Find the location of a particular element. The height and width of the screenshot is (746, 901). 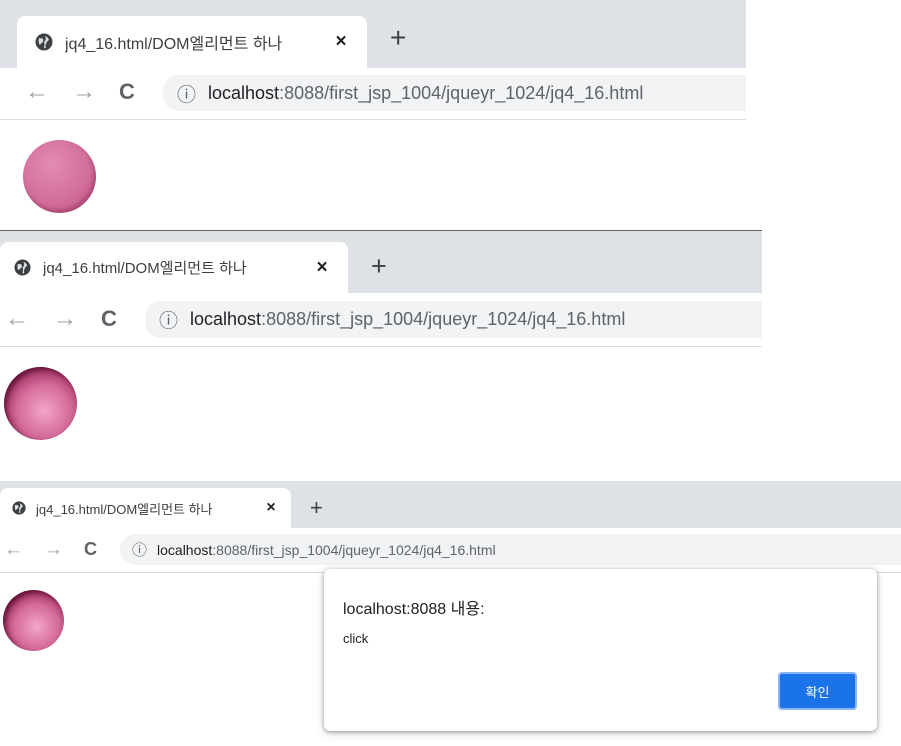

alert-message: click is located at coordinates (356, 638).